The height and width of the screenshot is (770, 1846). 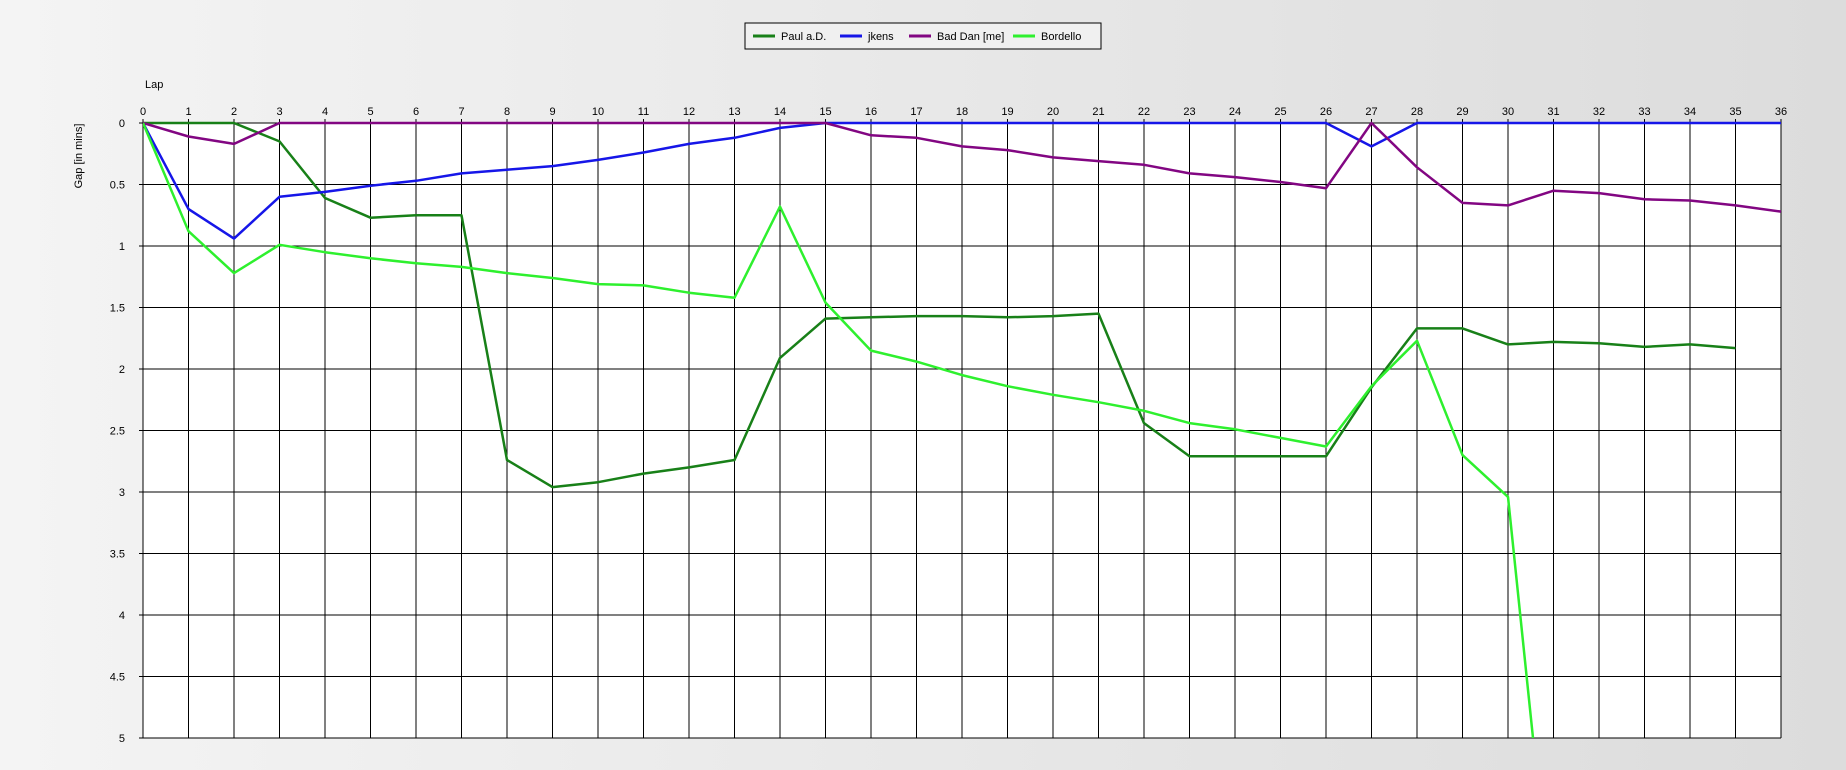 What do you see at coordinates (154, 85) in the screenshot?
I see `x-axis-label: Lap` at bounding box center [154, 85].